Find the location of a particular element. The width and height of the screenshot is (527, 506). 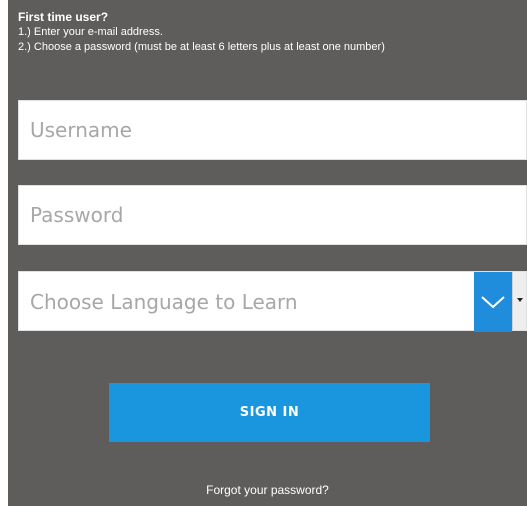

language-dropdown-button is located at coordinates (493, 302).